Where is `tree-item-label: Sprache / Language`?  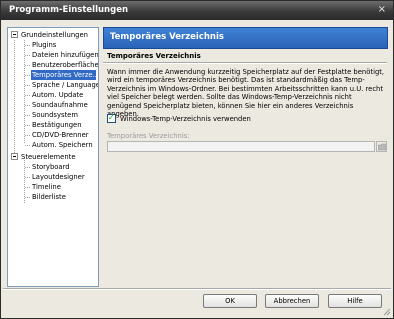 tree-item-label: Sprache / Language is located at coordinates (65, 85).